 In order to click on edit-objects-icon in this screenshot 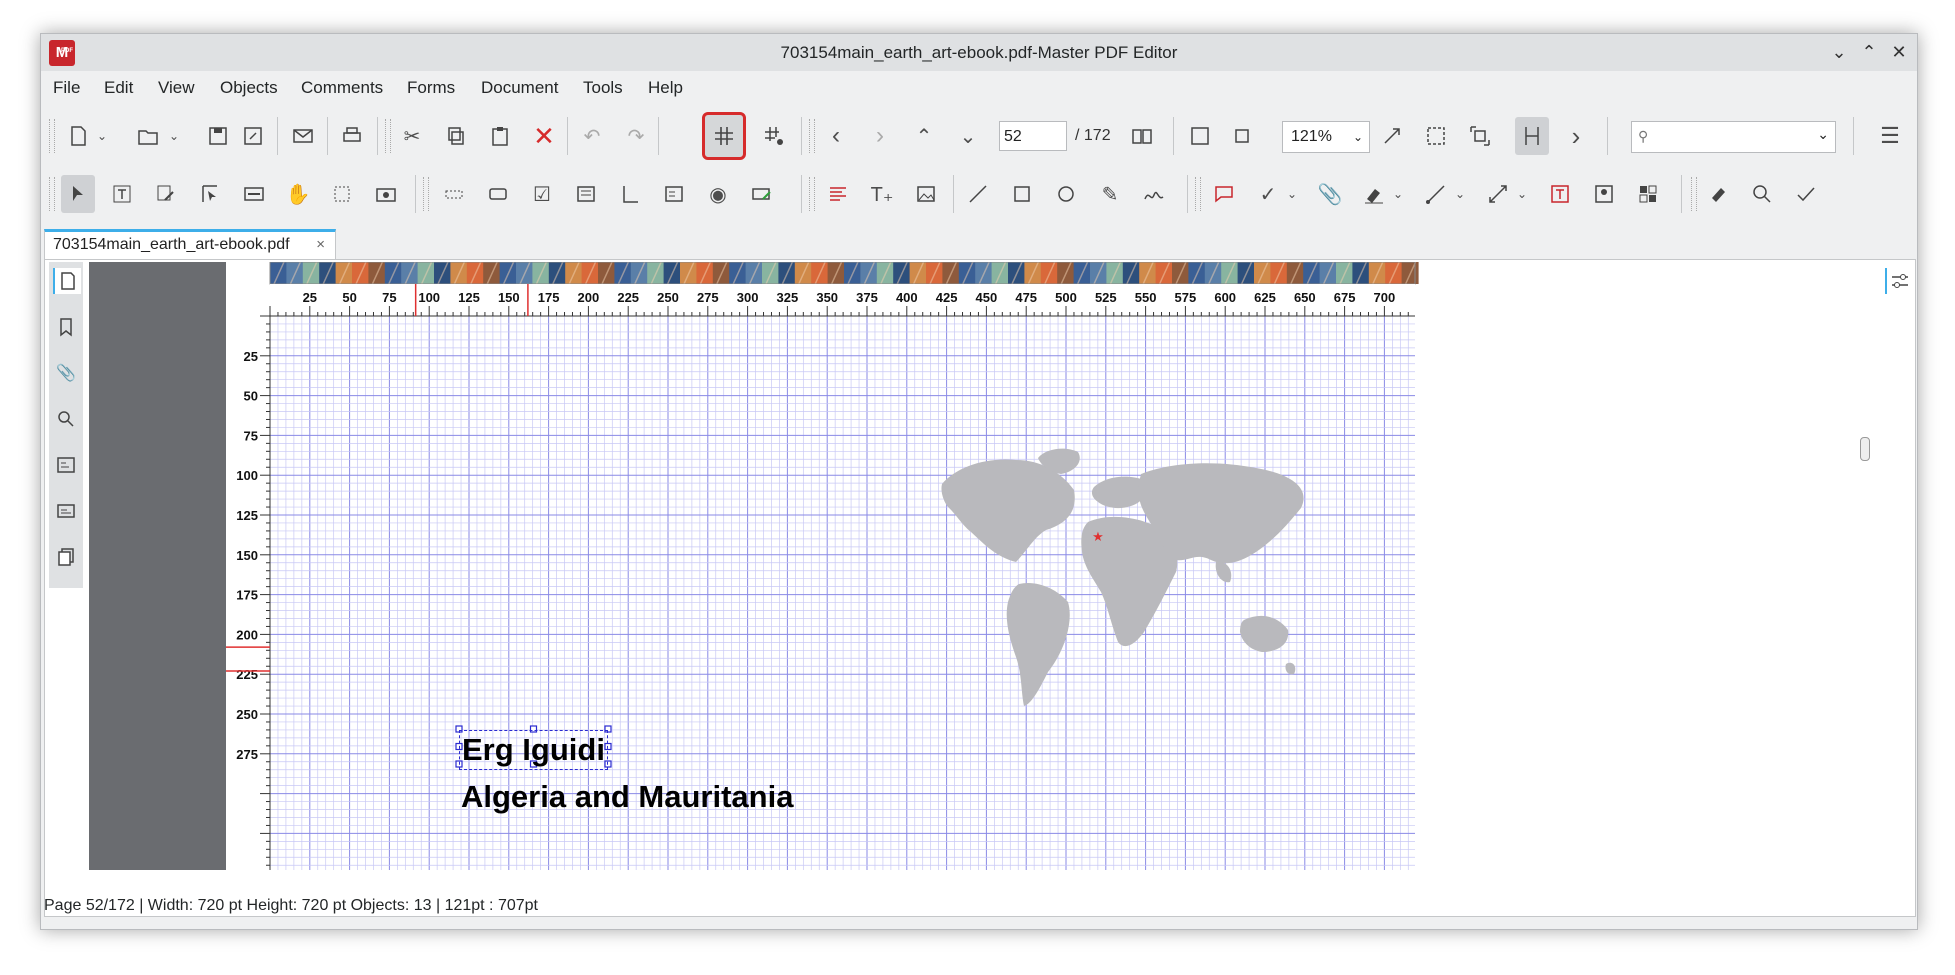, I will do `click(210, 194)`.